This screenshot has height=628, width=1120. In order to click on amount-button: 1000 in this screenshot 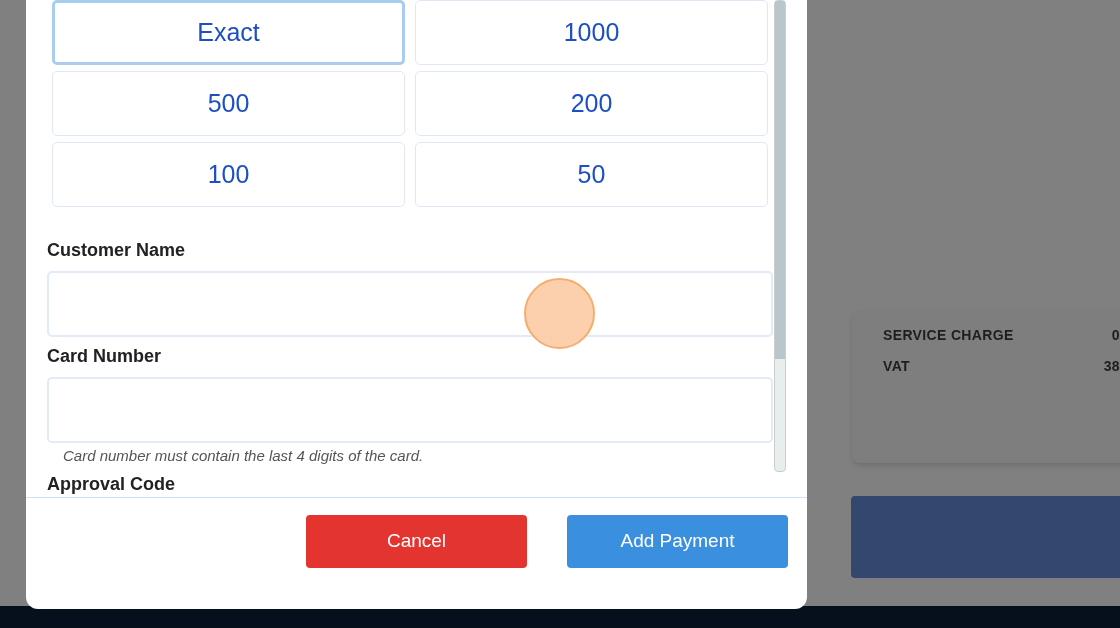, I will do `click(591, 32)`.